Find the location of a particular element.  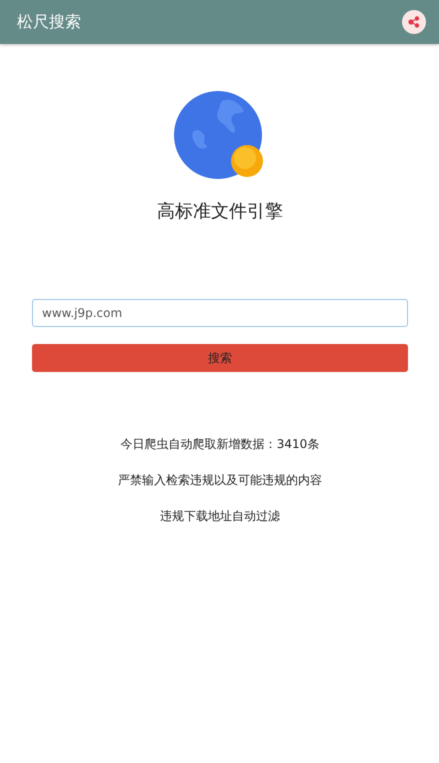

search-field: www.j9p.com is located at coordinates (220, 313).